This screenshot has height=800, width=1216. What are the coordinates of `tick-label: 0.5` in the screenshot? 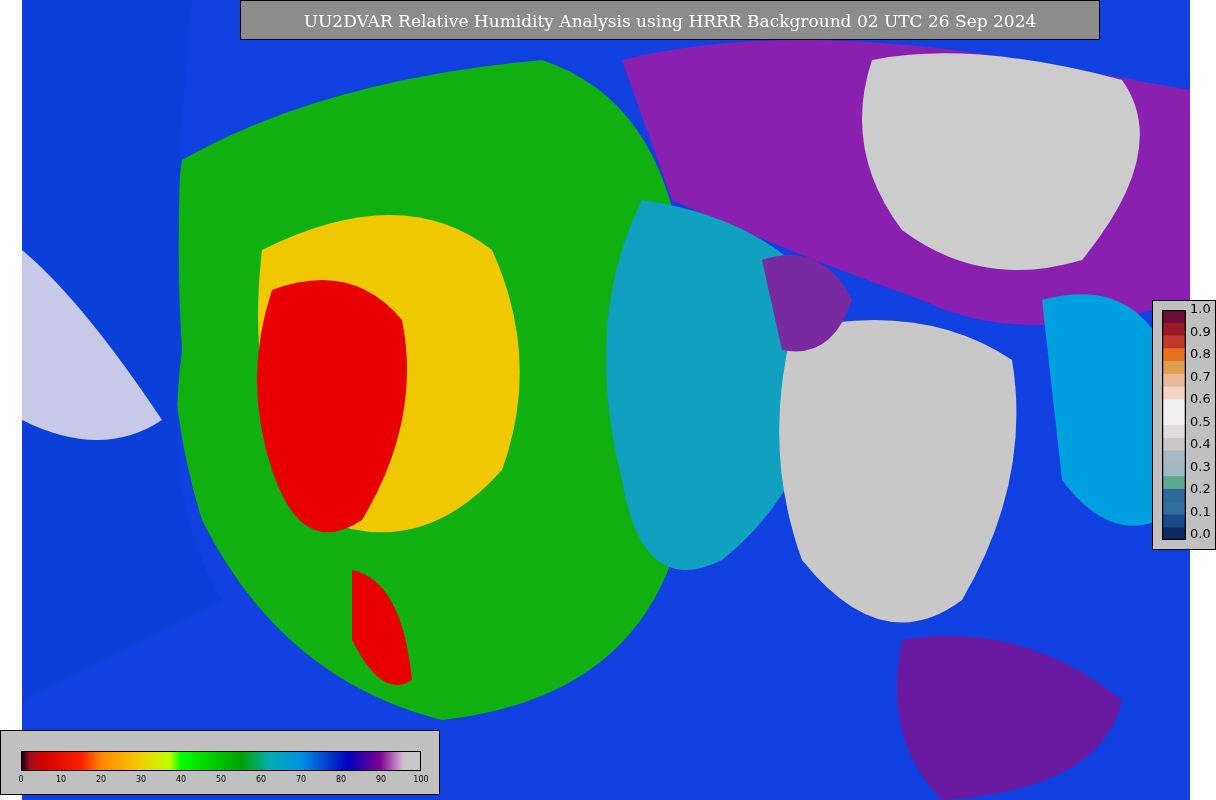 It's located at (1200, 421).